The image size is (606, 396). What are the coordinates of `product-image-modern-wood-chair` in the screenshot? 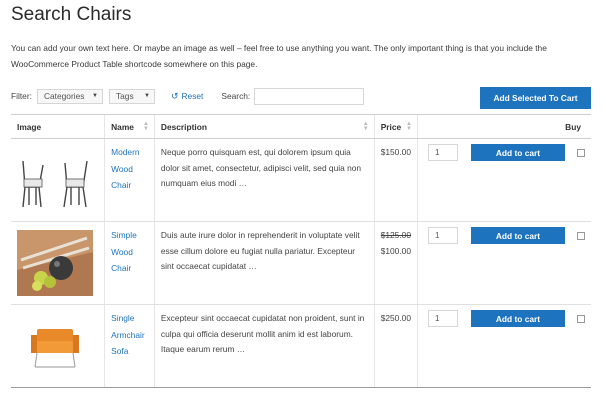 It's located at (55, 180).